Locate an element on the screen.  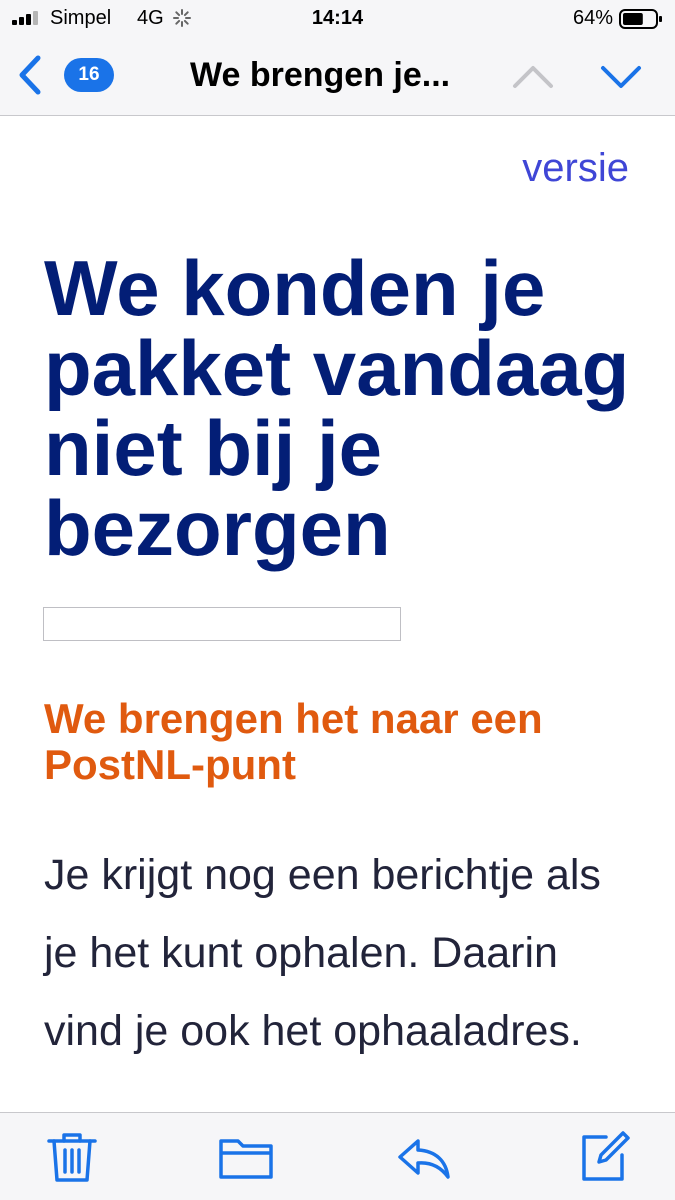
previous-message-button is located at coordinates (533, 76).